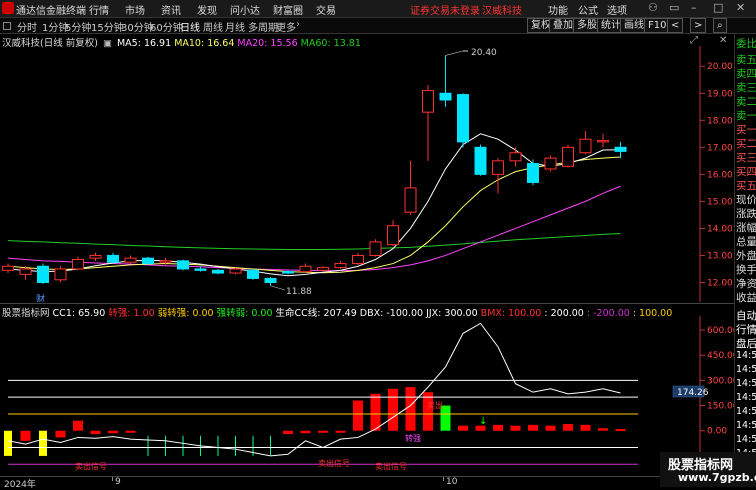 The image size is (756, 490). What do you see at coordinates (746, 87) in the screenshot?
I see `quote-panel-item: 卖三` at bounding box center [746, 87].